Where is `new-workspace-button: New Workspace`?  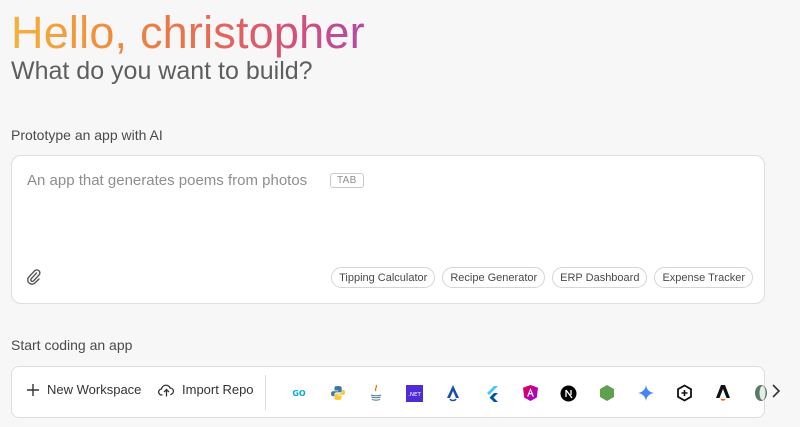
new-workspace-button: New Workspace is located at coordinates (83, 389).